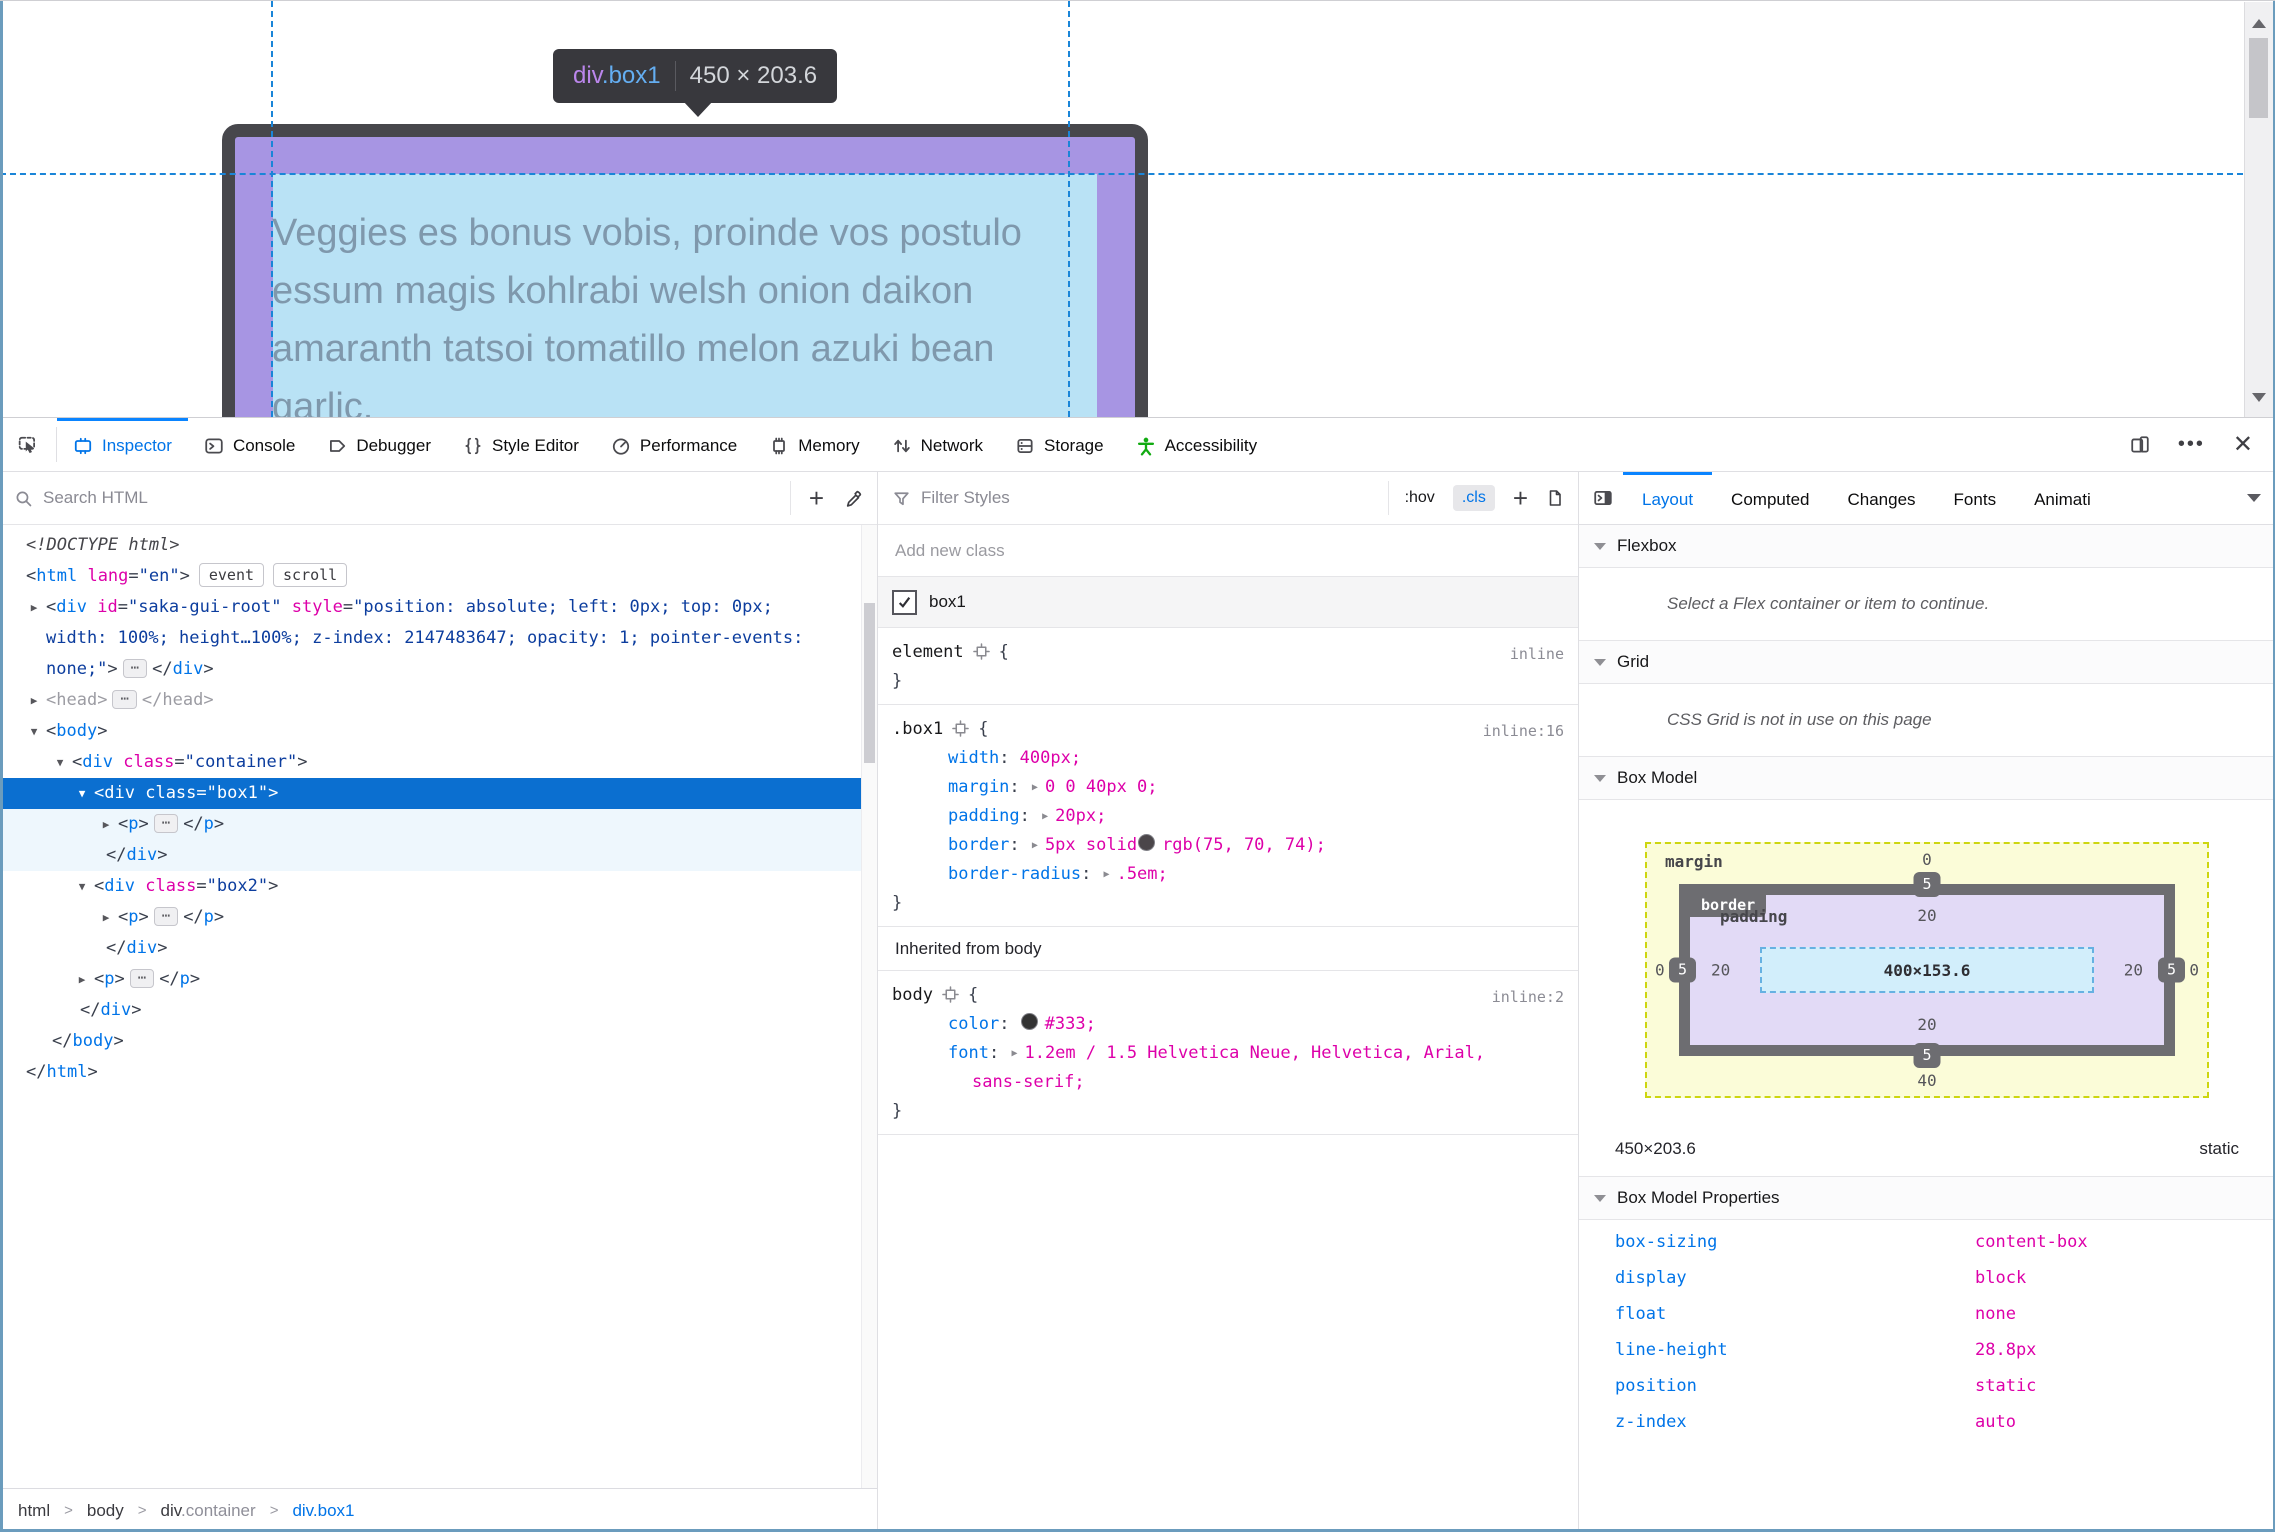  What do you see at coordinates (431, 731) in the screenshot?
I see `markup-row: ▼ <body>` at bounding box center [431, 731].